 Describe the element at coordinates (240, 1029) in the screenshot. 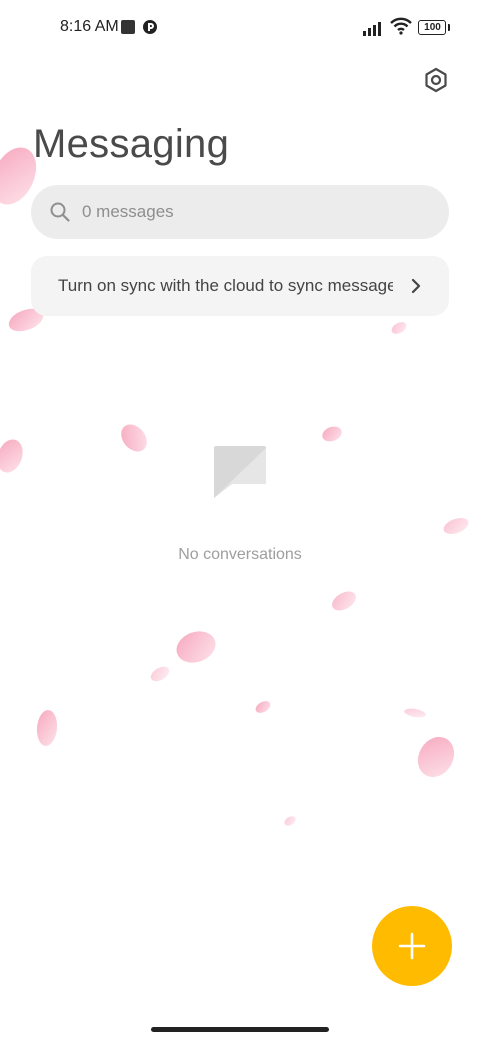

I see `home-indicator` at that location.